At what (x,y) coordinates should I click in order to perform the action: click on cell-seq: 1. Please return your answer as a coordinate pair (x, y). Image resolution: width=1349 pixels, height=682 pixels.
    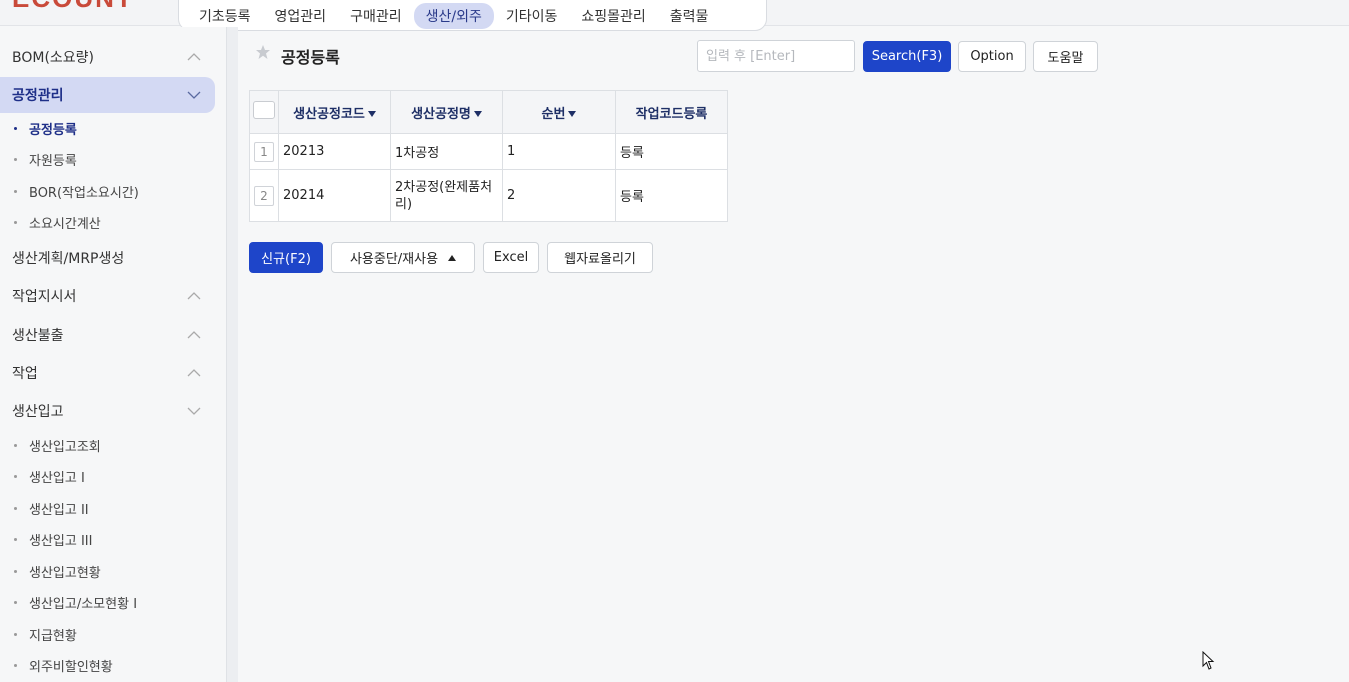
    Looking at the image, I should click on (559, 151).